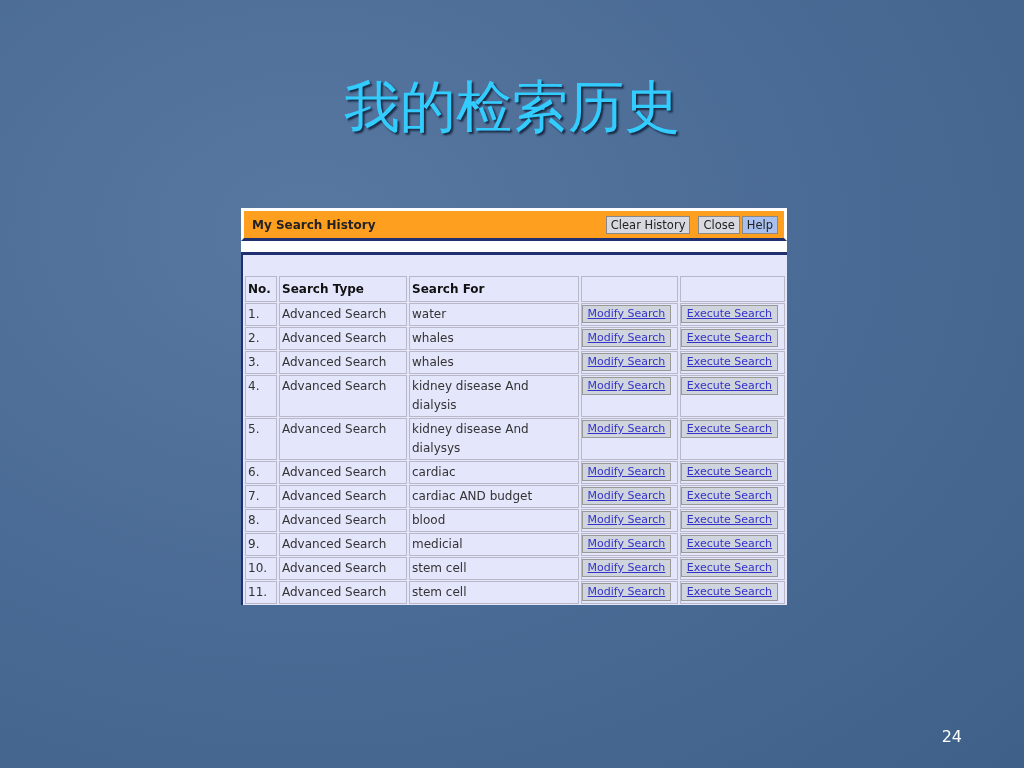 The width and height of the screenshot is (1024, 768). I want to click on column-header: Search For, so click(494, 289).